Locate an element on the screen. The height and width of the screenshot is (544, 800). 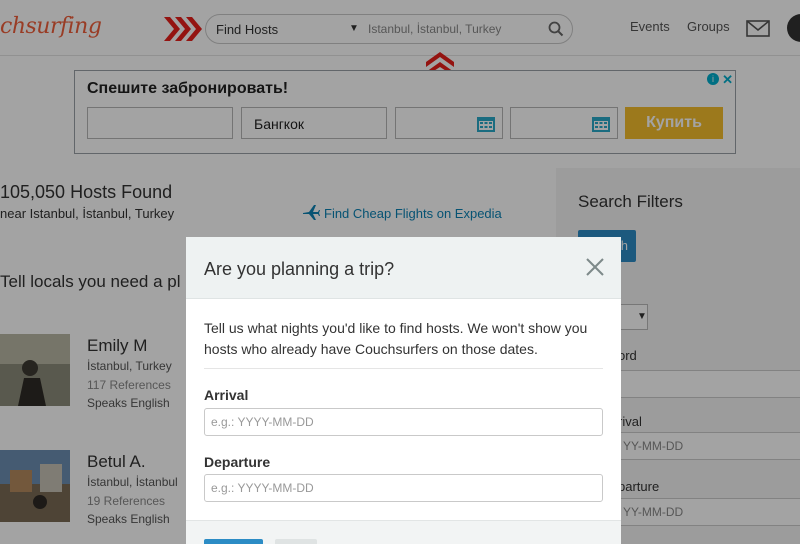
confirm-button is located at coordinates (233, 541).